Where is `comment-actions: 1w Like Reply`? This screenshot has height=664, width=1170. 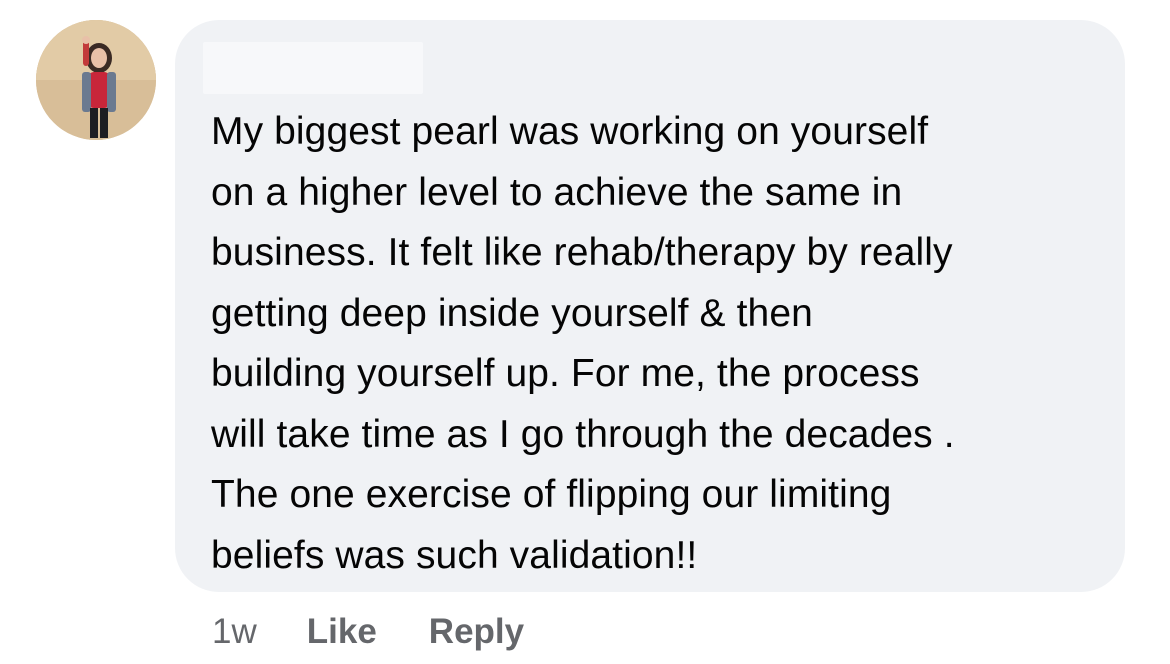 comment-actions: 1w Like Reply is located at coordinates (394, 632).